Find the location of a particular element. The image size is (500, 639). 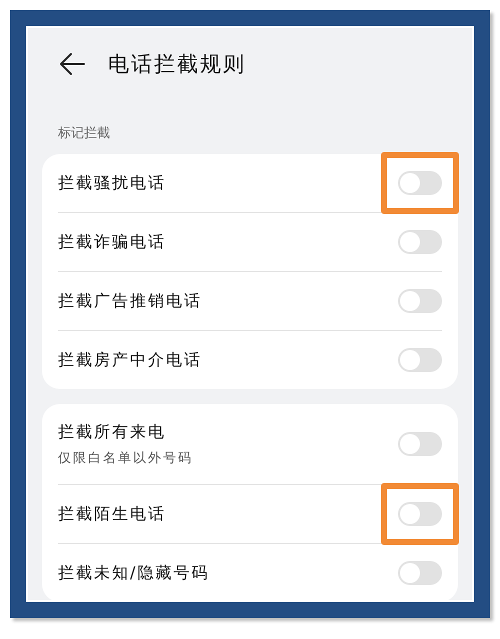

setting-label: 拦截房产中介电话 is located at coordinates (130, 360).